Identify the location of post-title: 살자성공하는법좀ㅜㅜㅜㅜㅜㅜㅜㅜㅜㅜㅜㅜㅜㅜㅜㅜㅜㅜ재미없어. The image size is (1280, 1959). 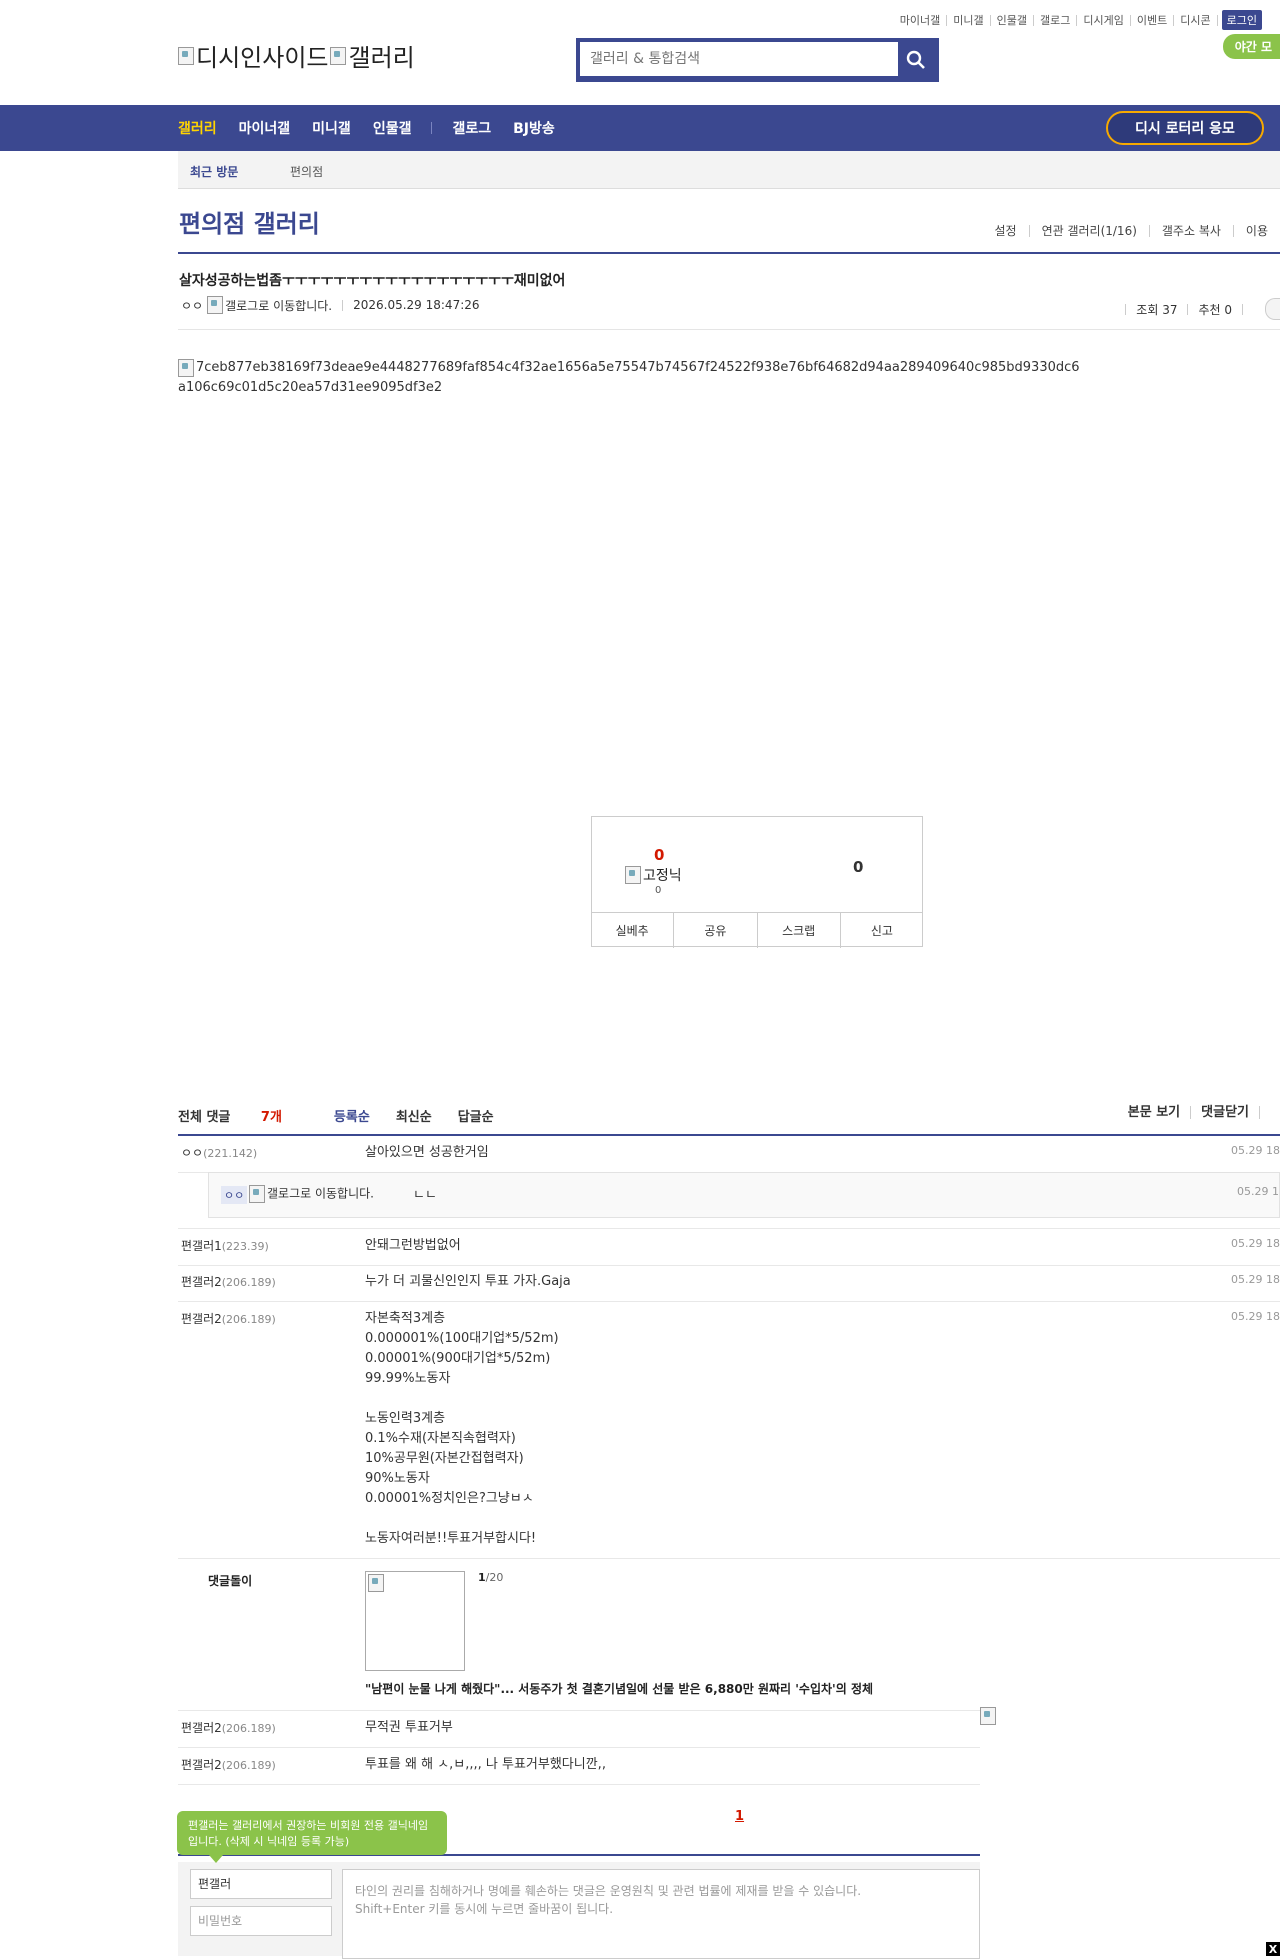
(372, 281).